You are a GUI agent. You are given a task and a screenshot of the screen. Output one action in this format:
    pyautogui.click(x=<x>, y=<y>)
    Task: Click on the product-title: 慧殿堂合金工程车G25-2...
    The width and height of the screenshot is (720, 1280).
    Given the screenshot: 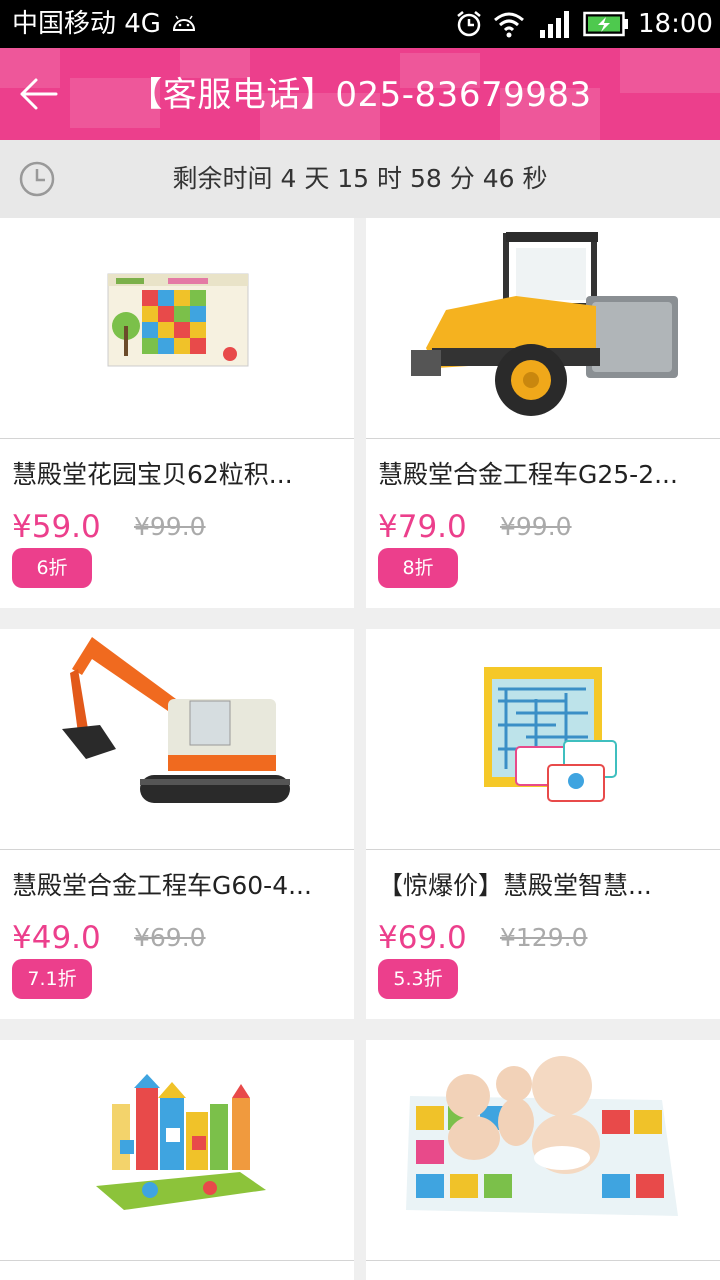 What is the action you would take?
    pyautogui.click(x=543, y=475)
    